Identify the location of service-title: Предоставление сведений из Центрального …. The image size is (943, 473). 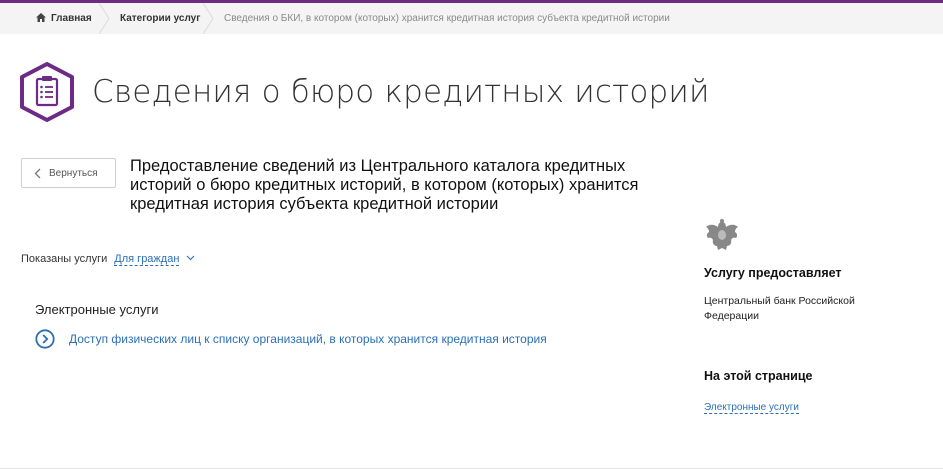
(384, 185).